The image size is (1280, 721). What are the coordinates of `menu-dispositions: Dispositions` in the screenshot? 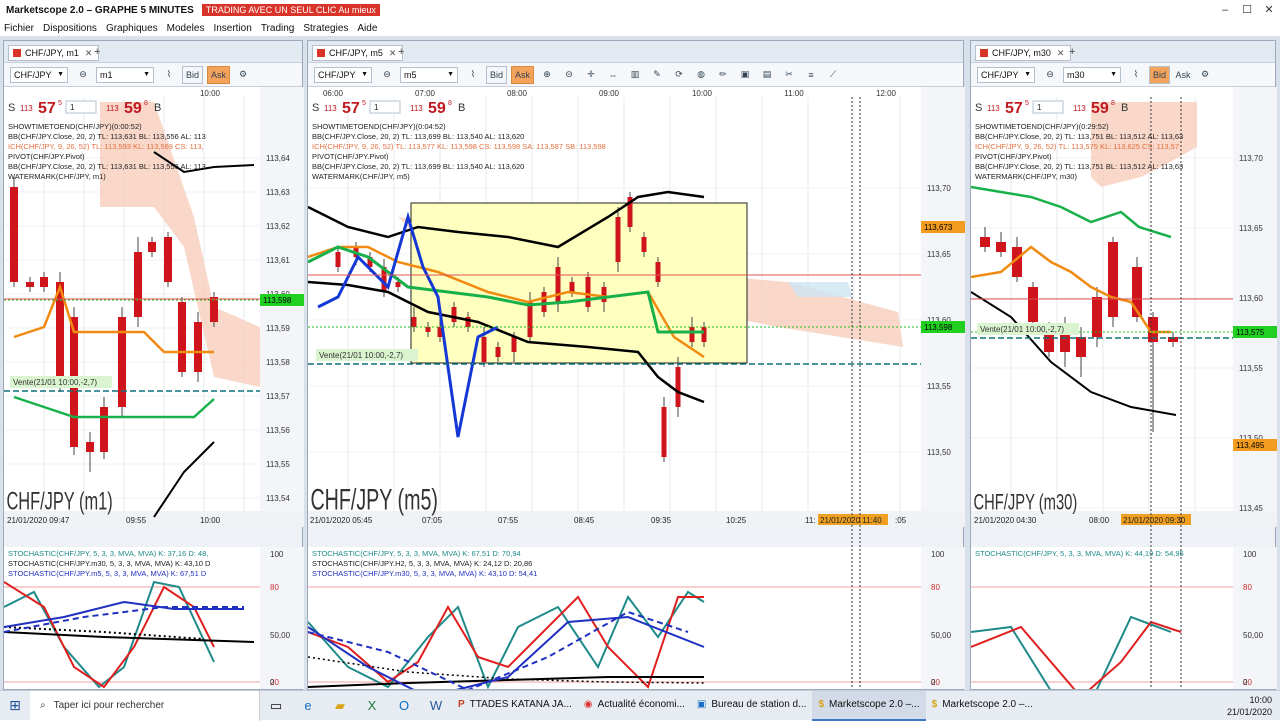 It's located at (70, 28).